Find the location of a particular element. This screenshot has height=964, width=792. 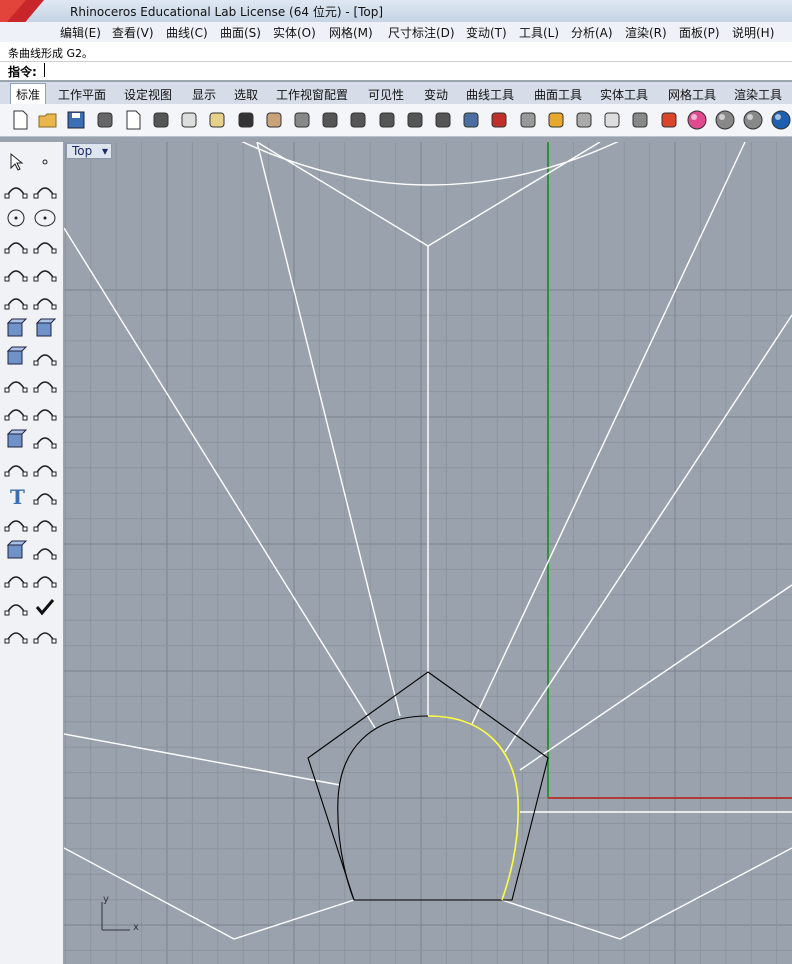

tab-item: 变动 is located at coordinates (436, 95).